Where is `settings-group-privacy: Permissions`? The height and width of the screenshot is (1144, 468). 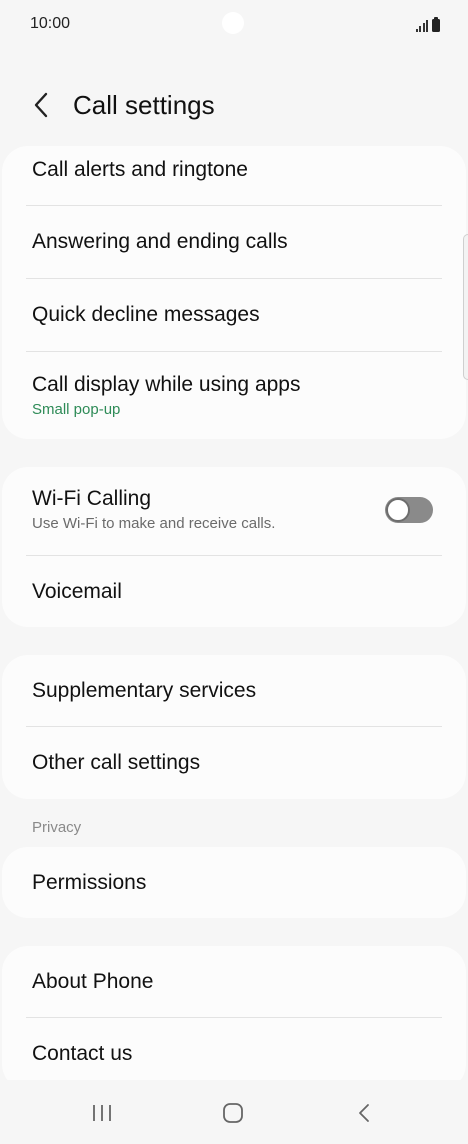 settings-group-privacy: Permissions is located at coordinates (234, 882).